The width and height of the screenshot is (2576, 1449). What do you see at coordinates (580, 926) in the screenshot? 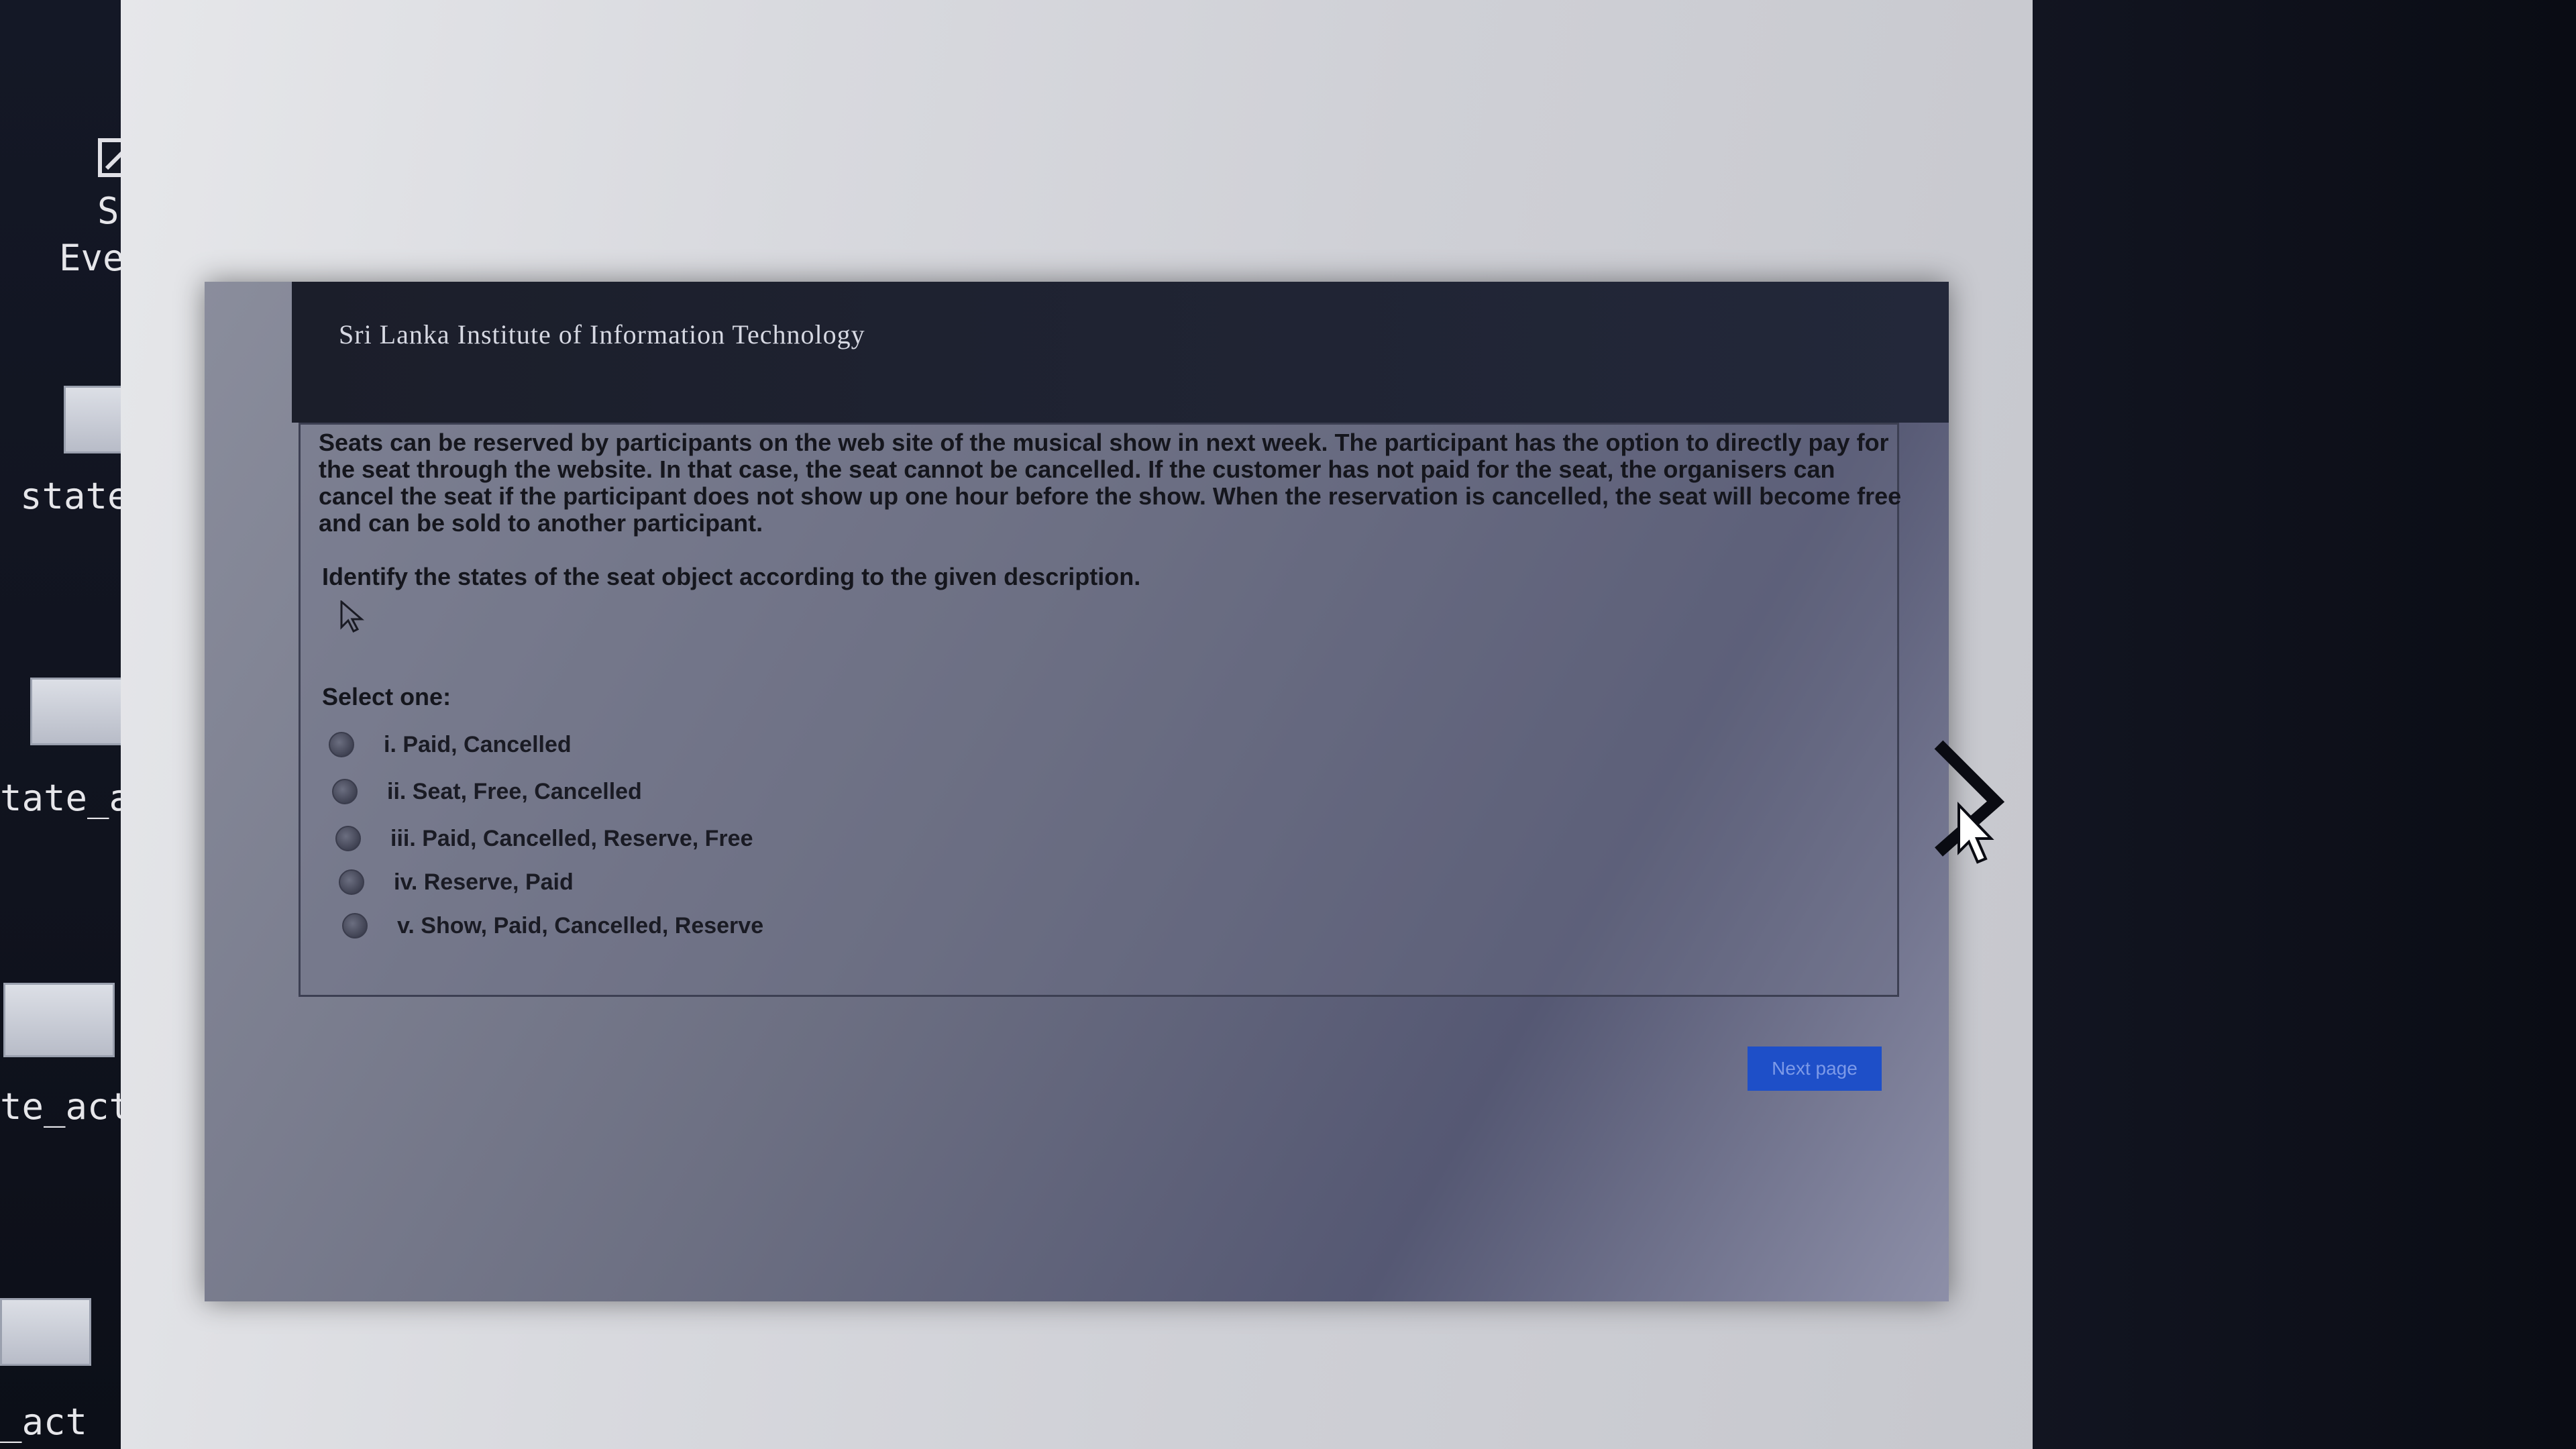
I see `option-label: v. Show, Paid, Cancelled, Reserve` at bounding box center [580, 926].